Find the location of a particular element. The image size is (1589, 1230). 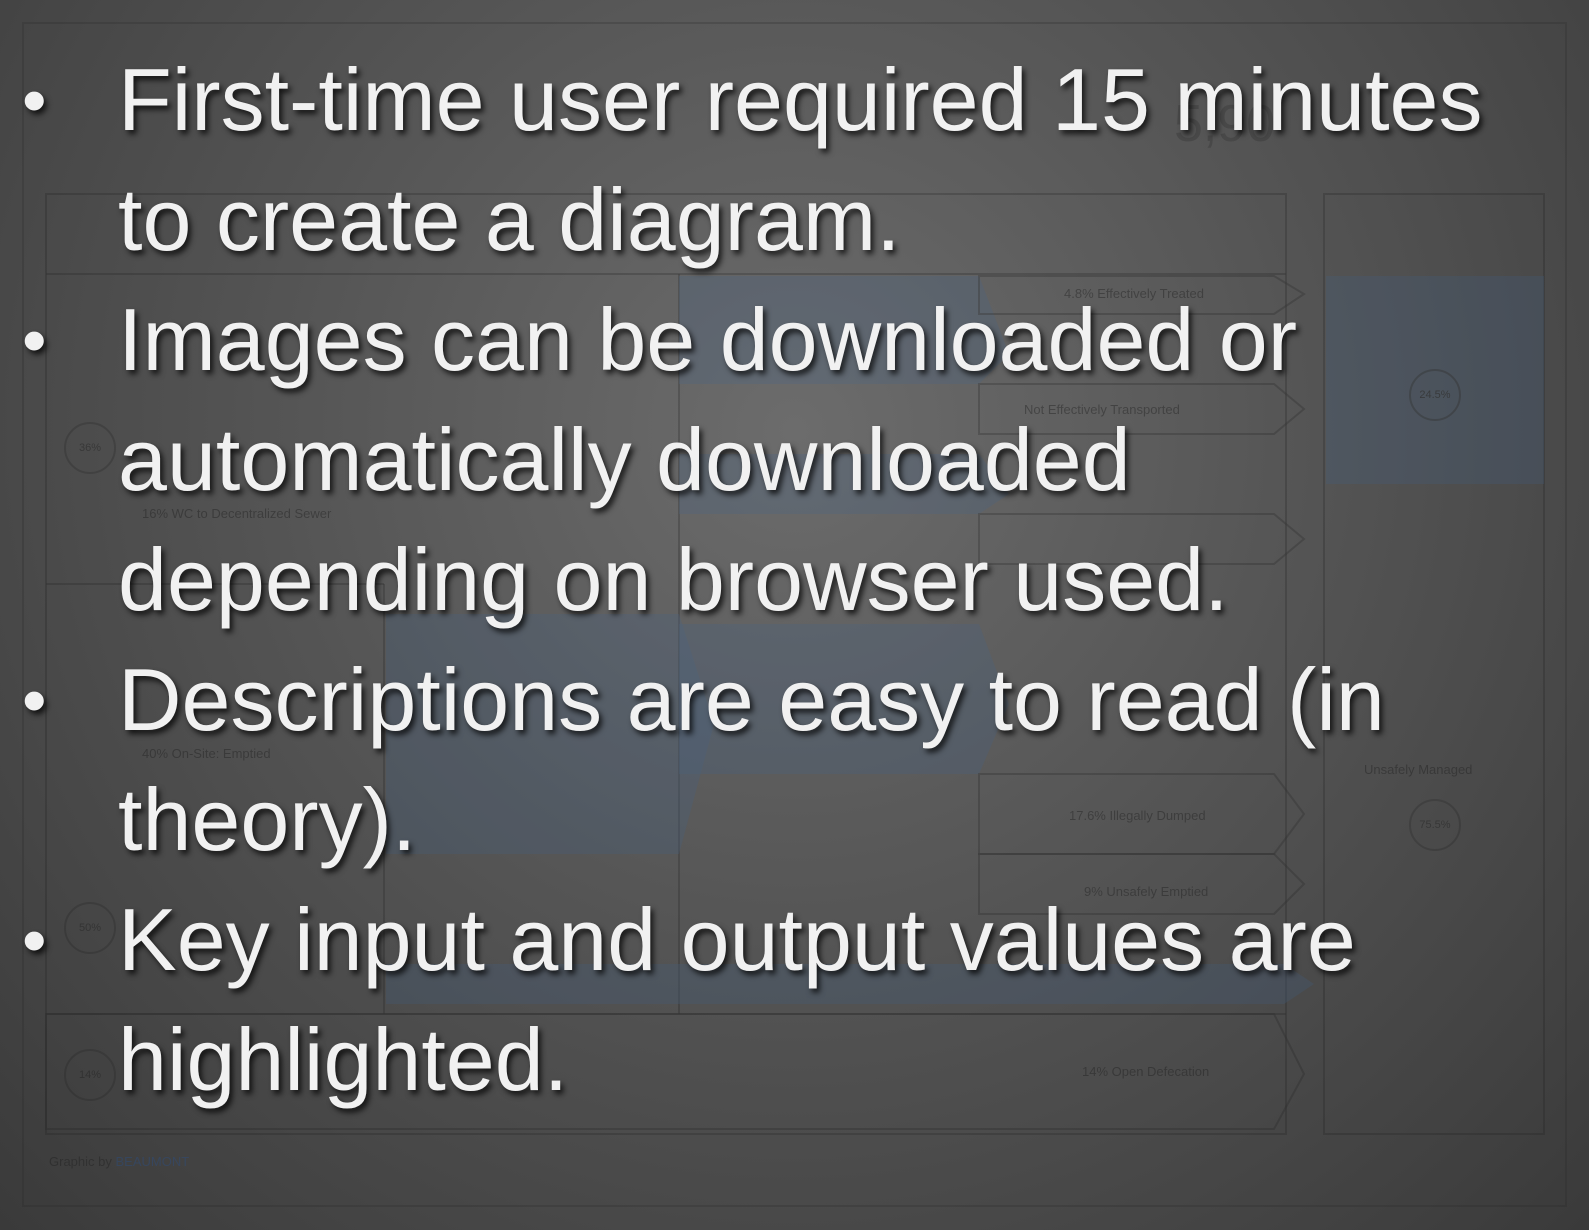

bg-credit: Graphic by BEAUMONT is located at coordinates (119, 1161).